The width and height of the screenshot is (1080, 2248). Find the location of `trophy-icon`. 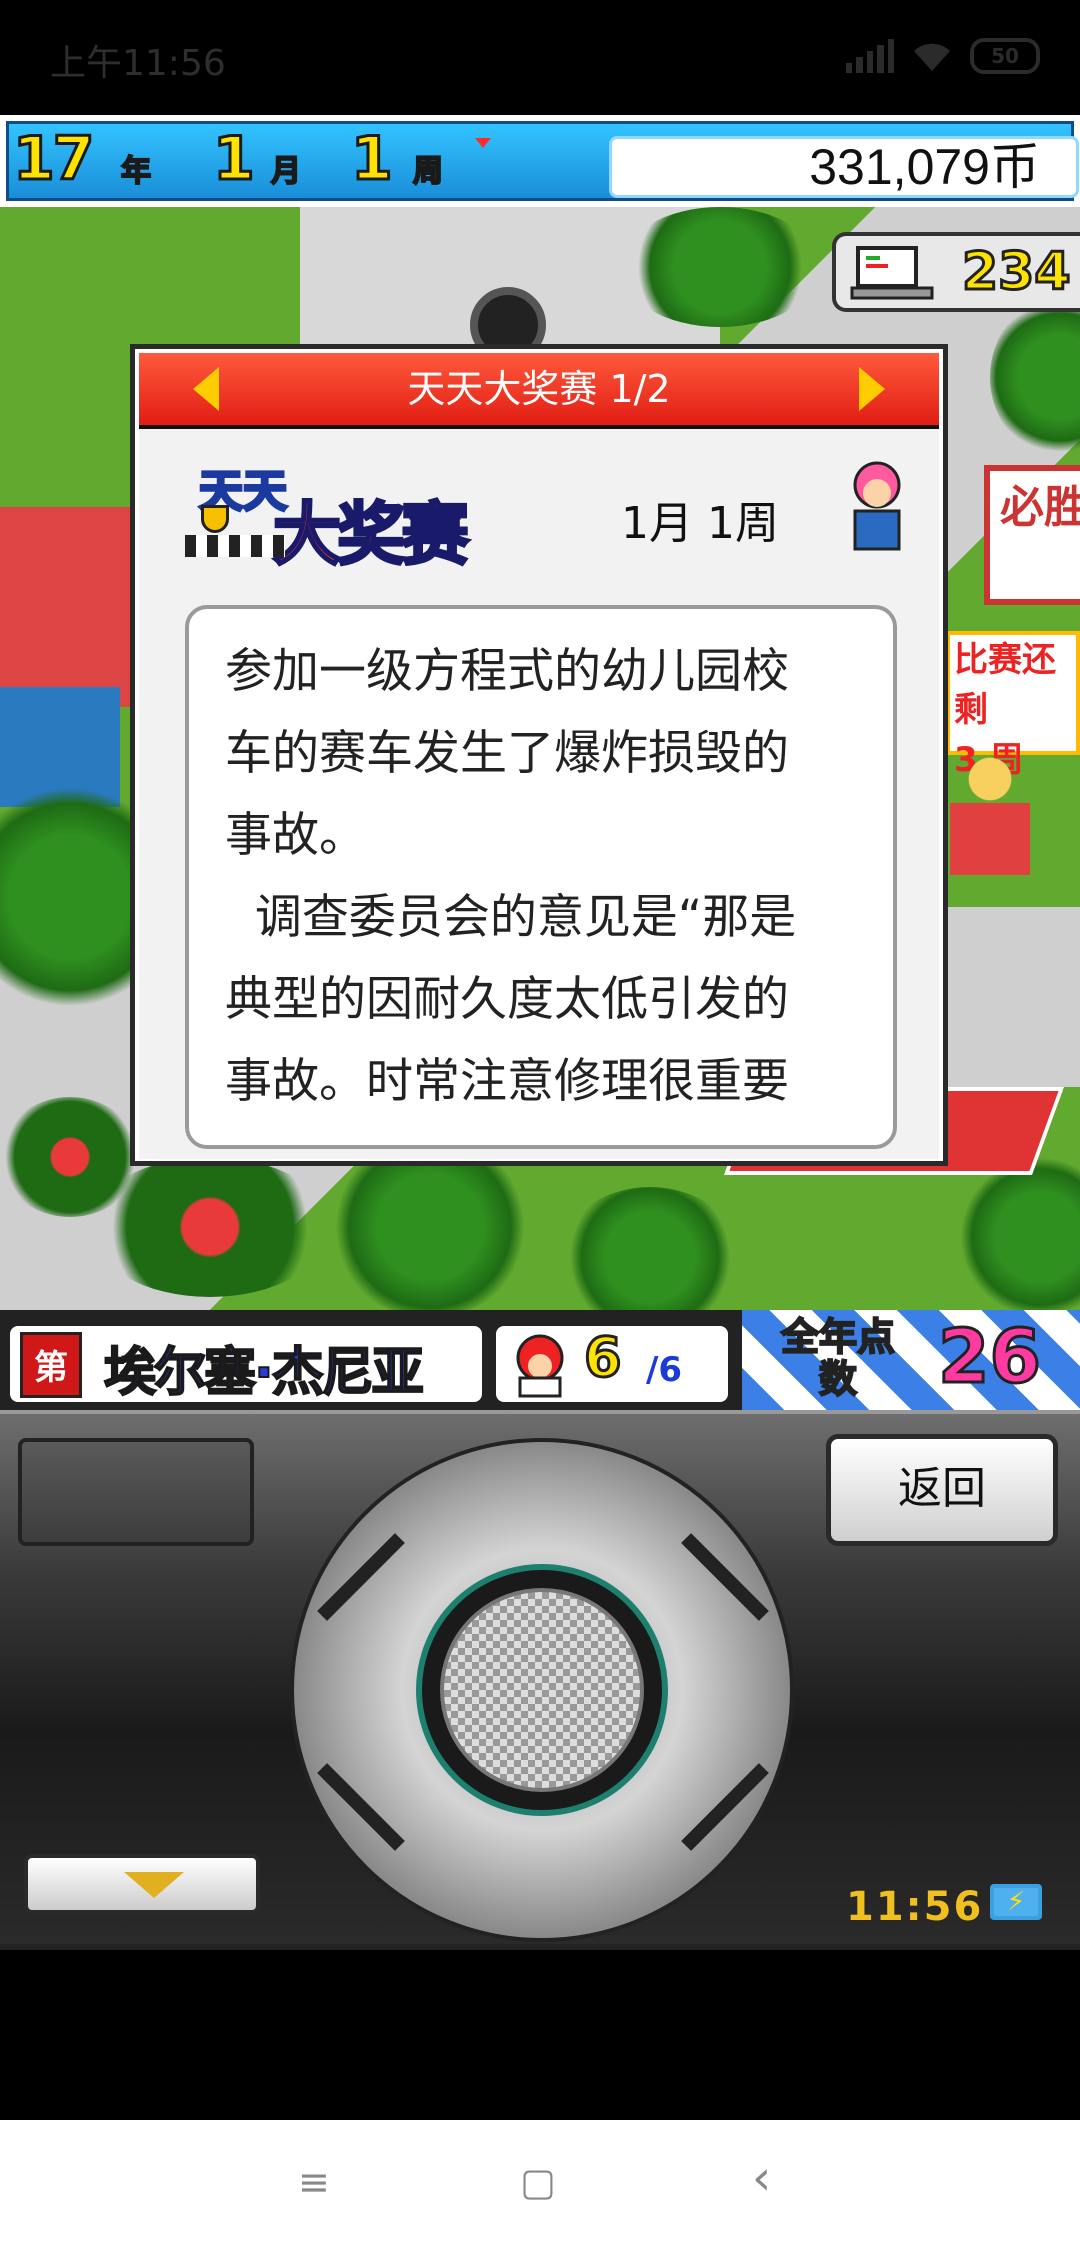

trophy-icon is located at coordinates (215, 519).